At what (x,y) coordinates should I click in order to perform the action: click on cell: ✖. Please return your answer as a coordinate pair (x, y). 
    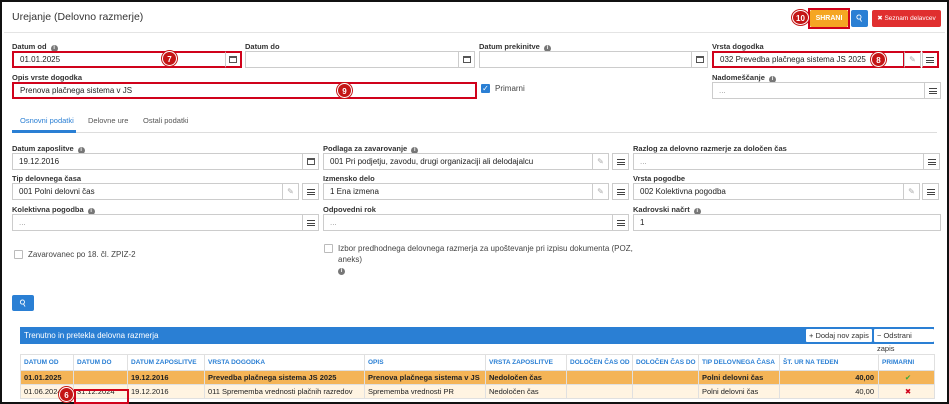
    Looking at the image, I should click on (906, 391).